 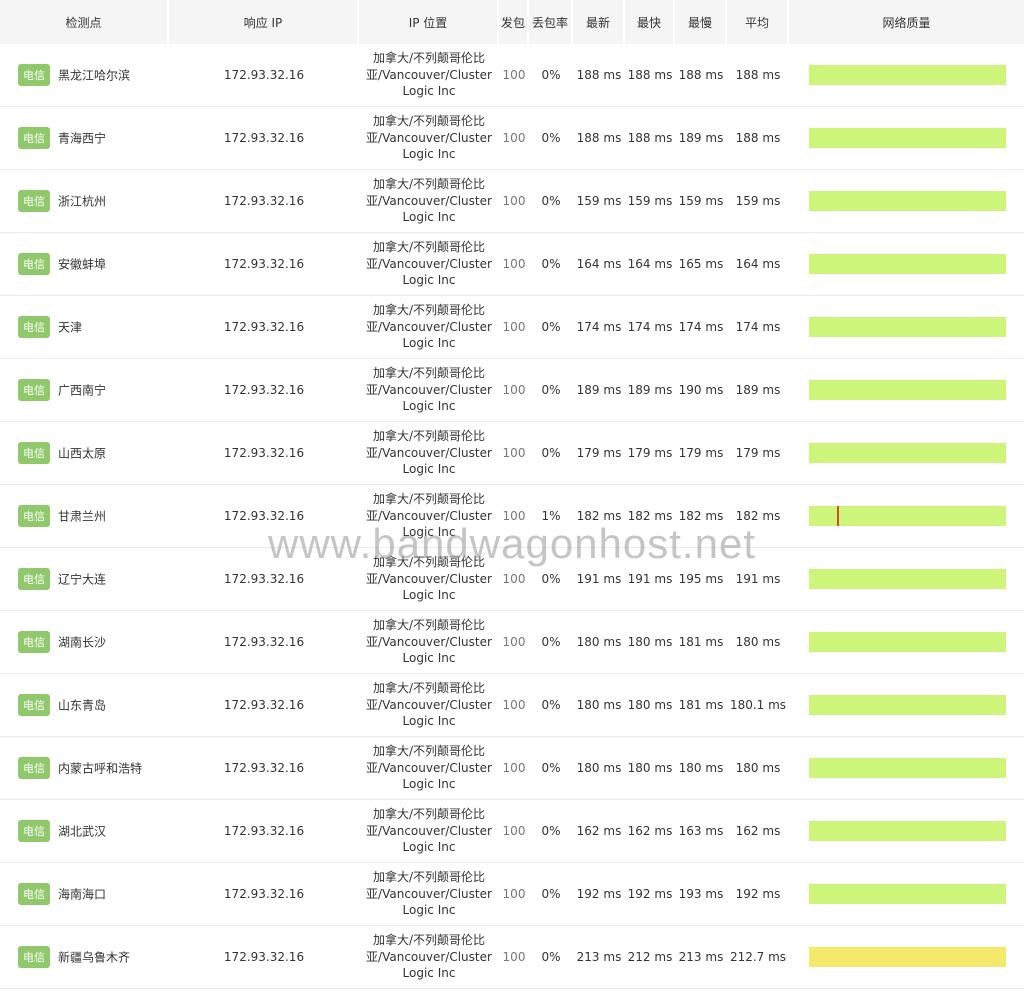 I want to click on node-cell: 电信 山东青岛, so click(x=84, y=705).